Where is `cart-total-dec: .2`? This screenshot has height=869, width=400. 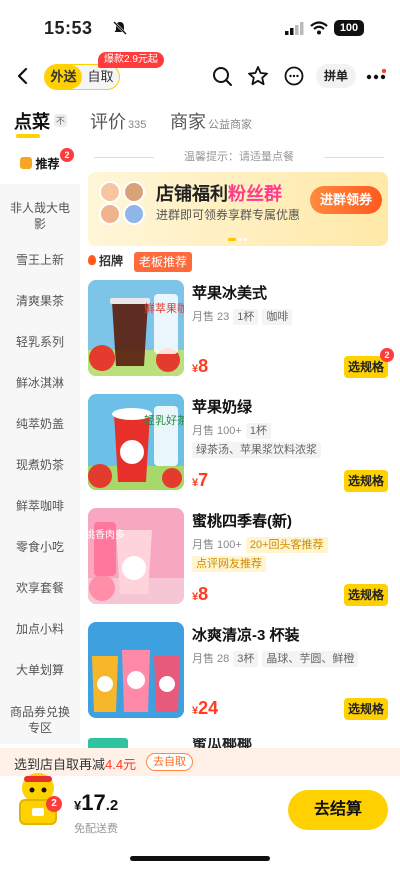 cart-total-dec: .2 is located at coordinates (112, 805).